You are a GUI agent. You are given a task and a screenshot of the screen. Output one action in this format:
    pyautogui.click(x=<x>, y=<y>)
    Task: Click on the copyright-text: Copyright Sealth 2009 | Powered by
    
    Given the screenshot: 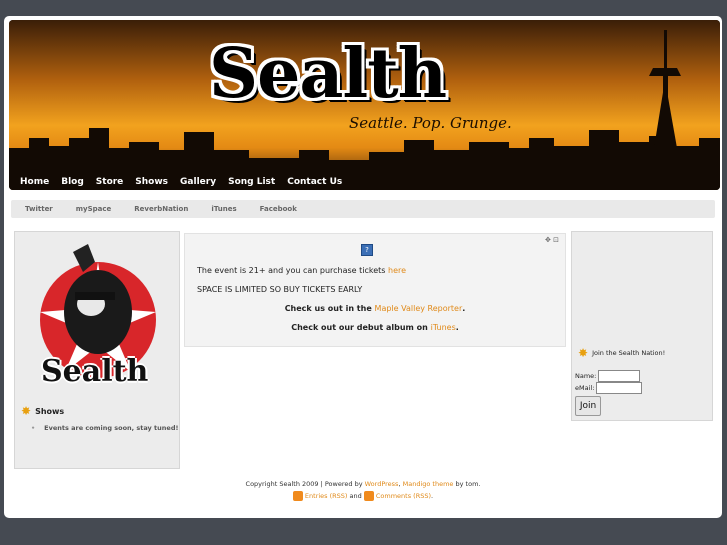 What is the action you would take?
    pyautogui.click(x=304, y=484)
    